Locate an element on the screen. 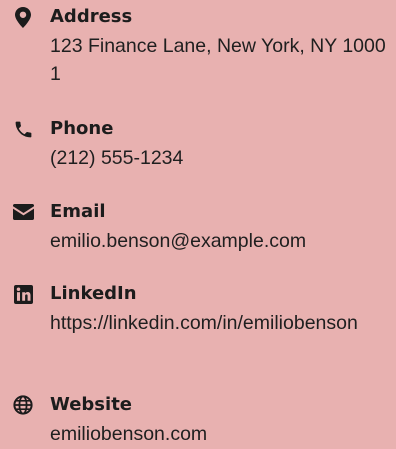  phone-icon is located at coordinates (23, 129).